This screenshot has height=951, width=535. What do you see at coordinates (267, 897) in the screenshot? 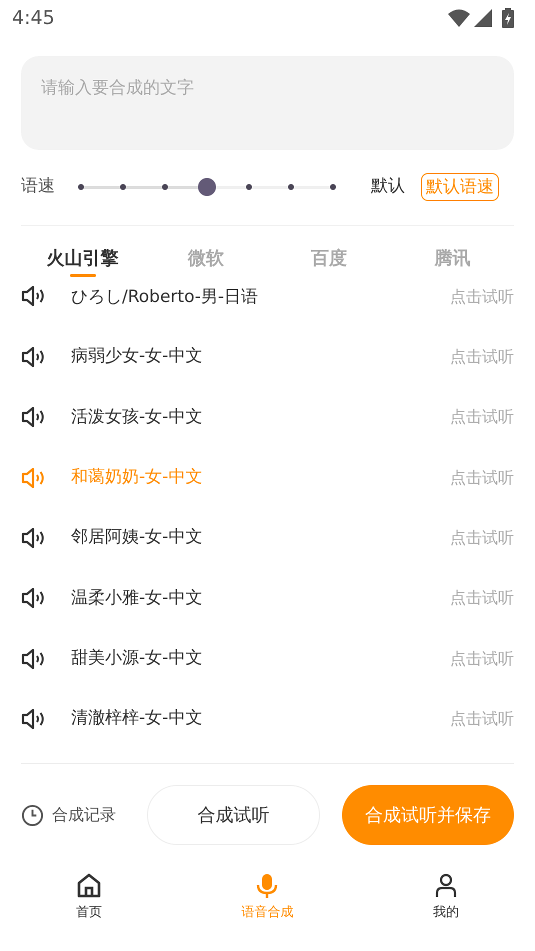
I see `nav-tab: 语音合成` at bounding box center [267, 897].